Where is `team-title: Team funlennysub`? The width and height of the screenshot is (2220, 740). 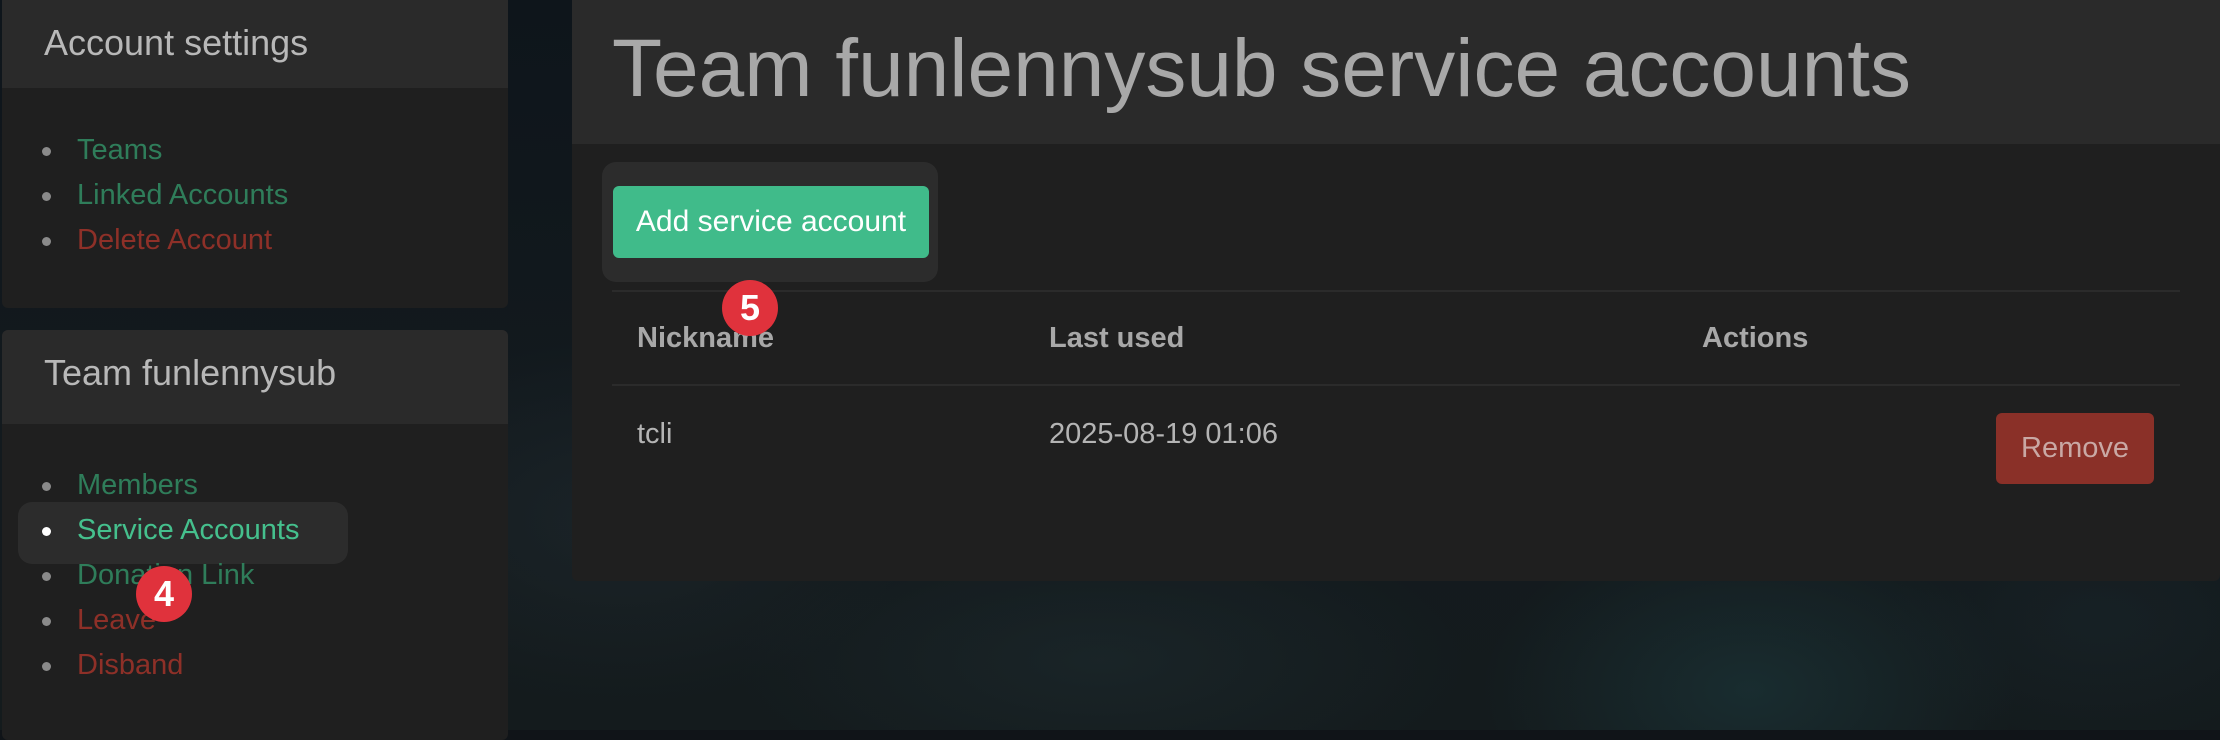
team-title: Team funlennysub is located at coordinates (190, 372).